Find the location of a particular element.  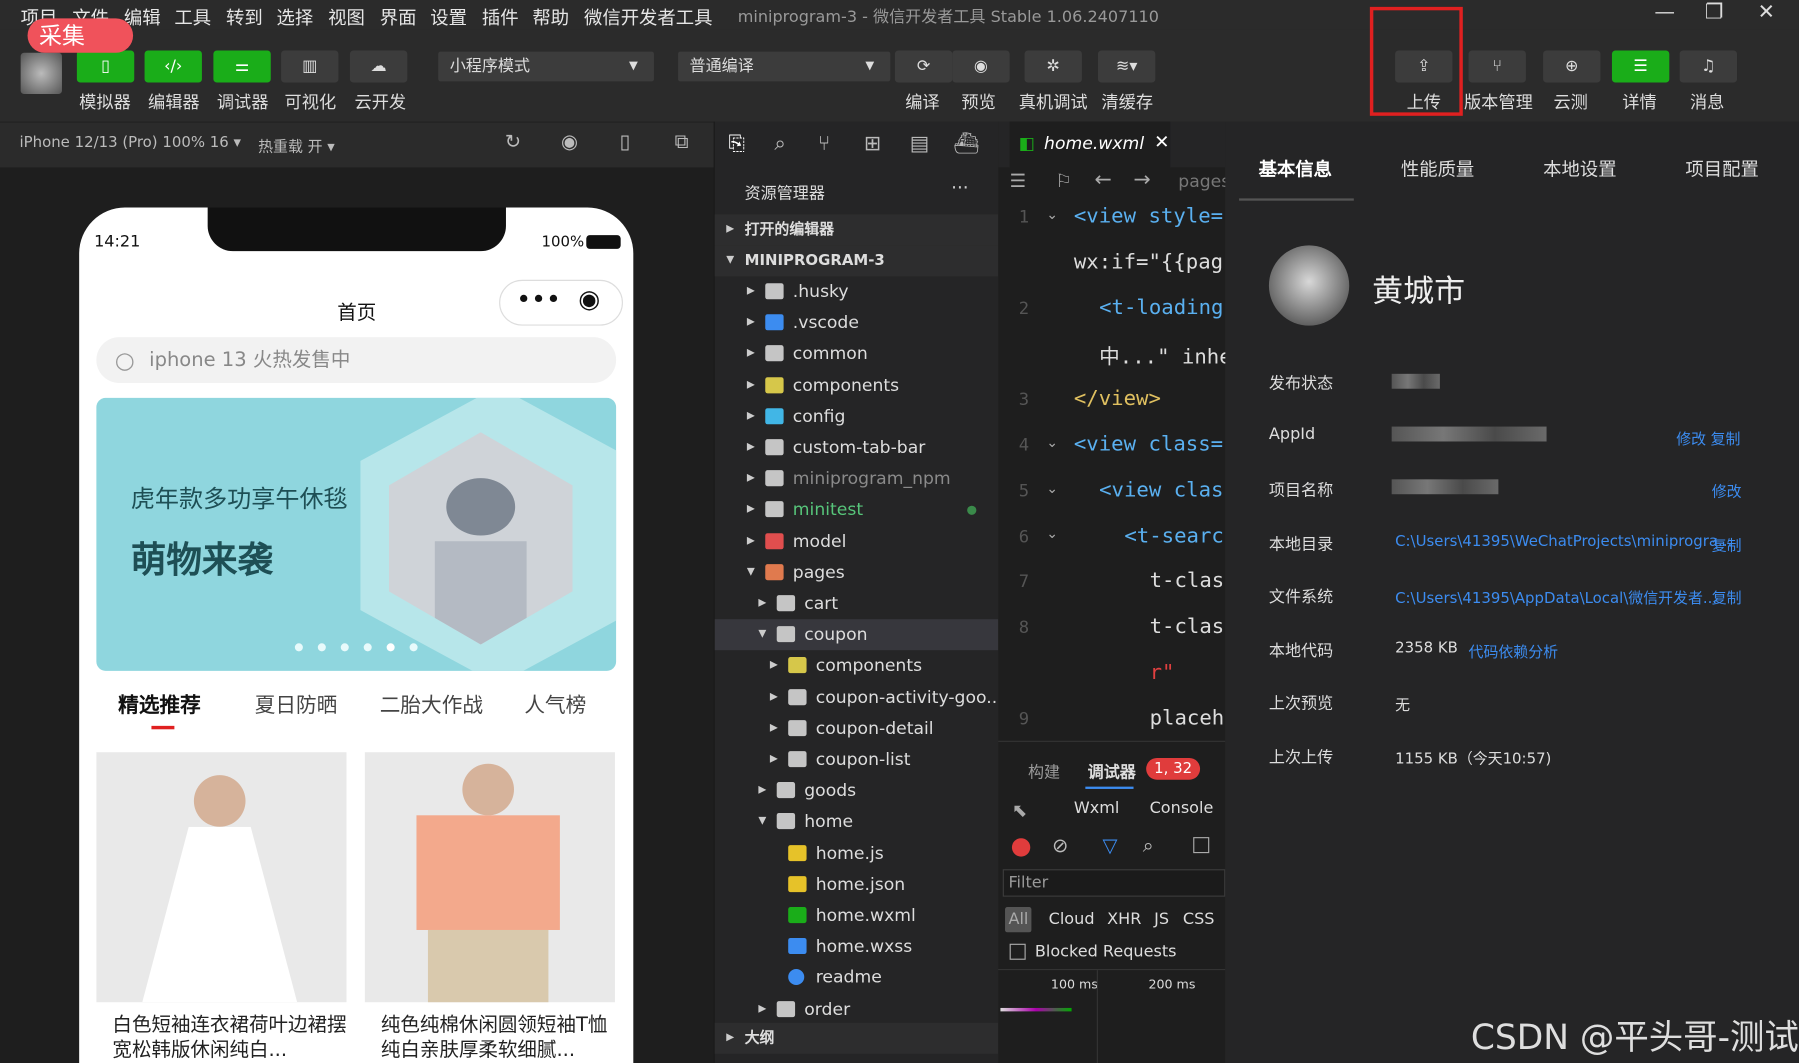

close-icon: ✕ is located at coordinates (1766, 12).